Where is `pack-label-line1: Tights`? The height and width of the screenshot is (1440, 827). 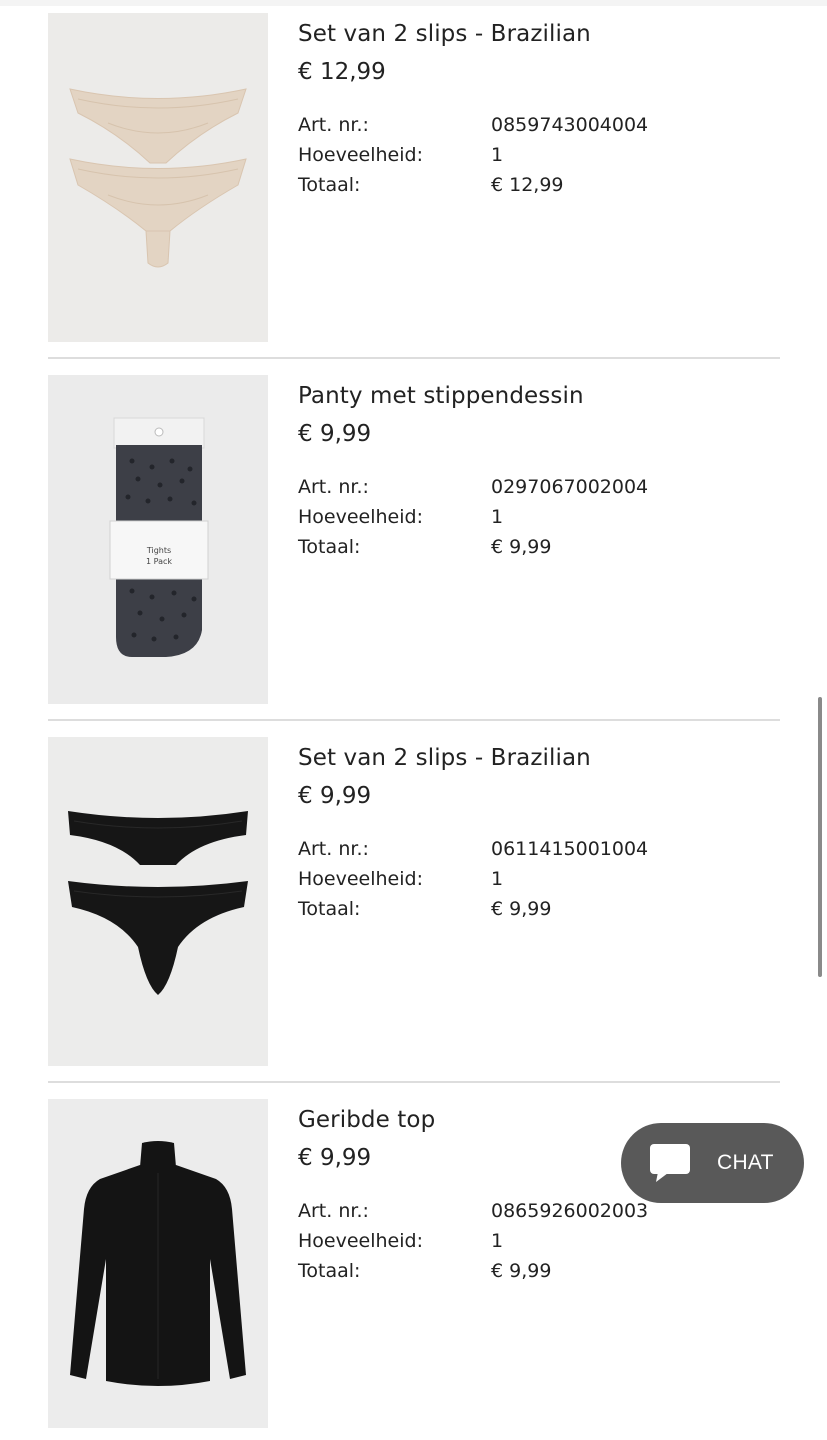 pack-label-line1: Tights is located at coordinates (158, 550).